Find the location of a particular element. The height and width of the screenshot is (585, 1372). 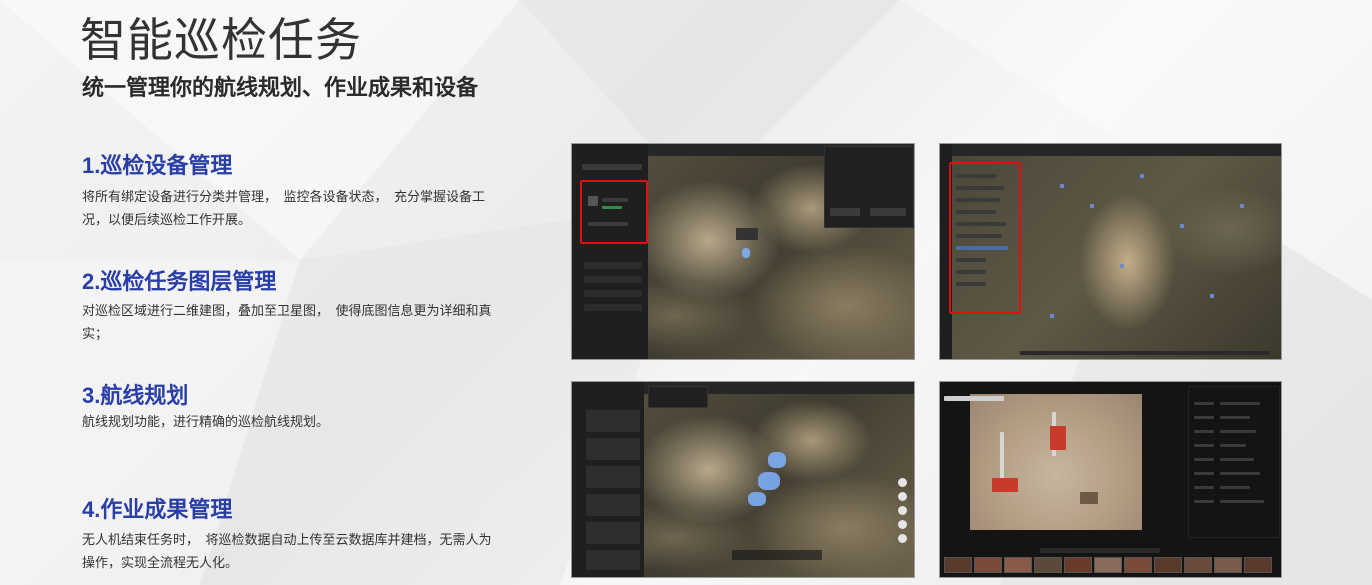

section-4-heading: 4.作业成果管理 is located at coordinates (157, 509).